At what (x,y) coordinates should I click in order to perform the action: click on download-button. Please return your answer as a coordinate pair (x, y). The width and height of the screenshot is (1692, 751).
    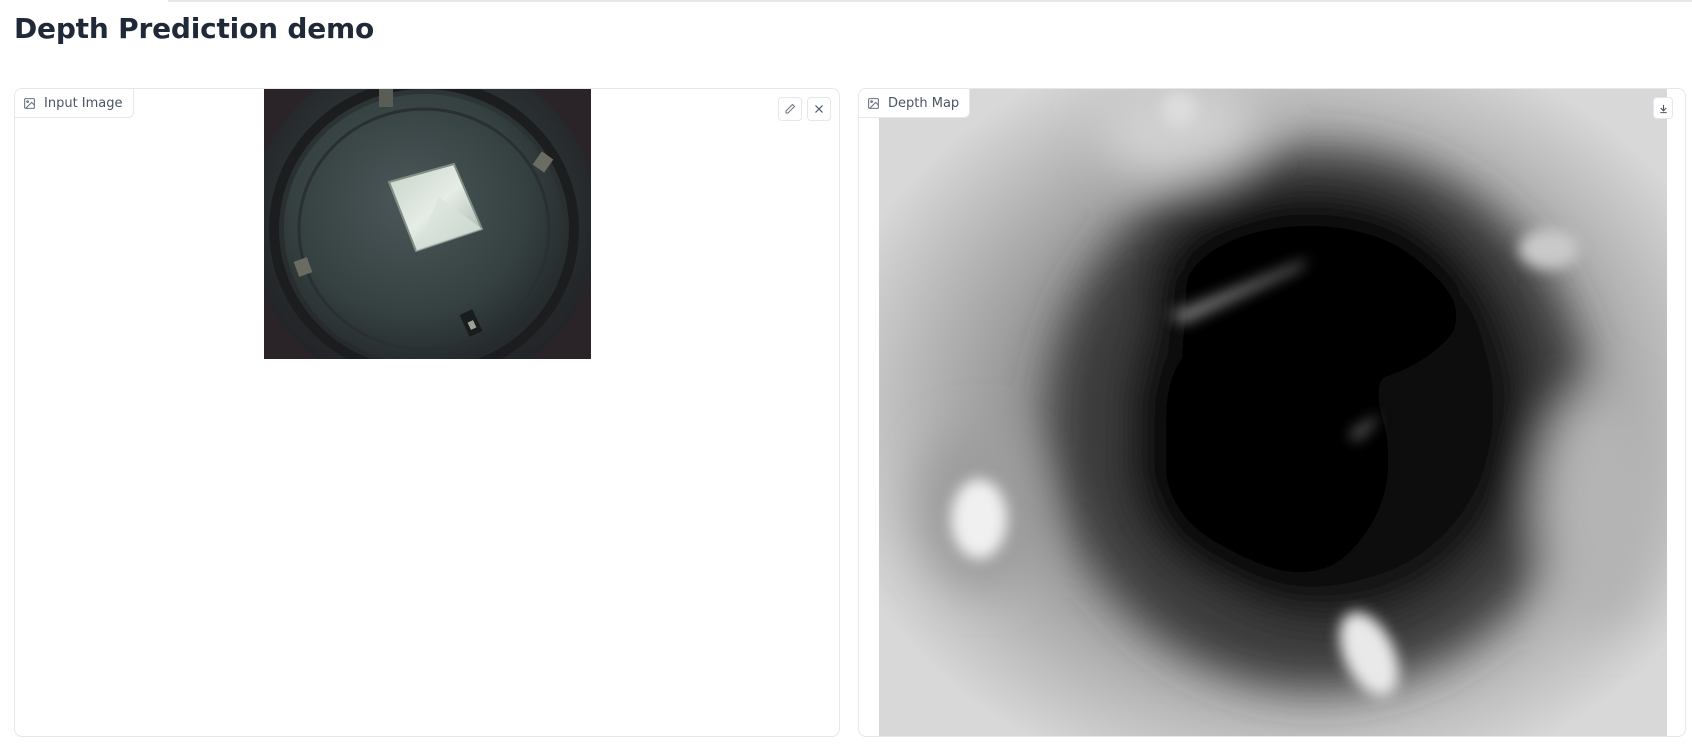
    Looking at the image, I should click on (1663, 108).